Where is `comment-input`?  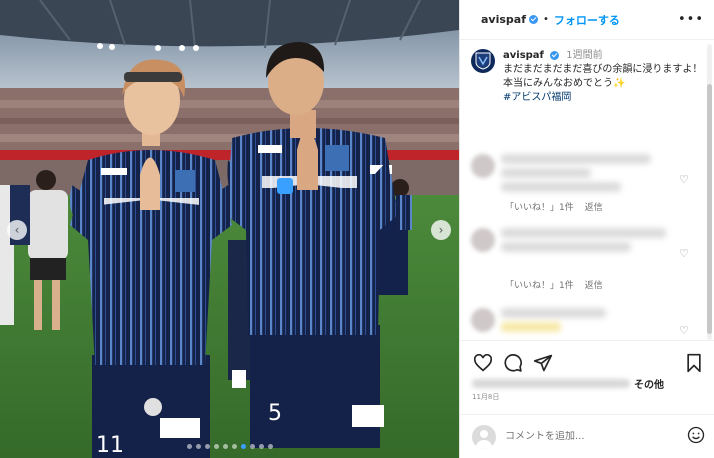
comment-input is located at coordinates (590, 436).